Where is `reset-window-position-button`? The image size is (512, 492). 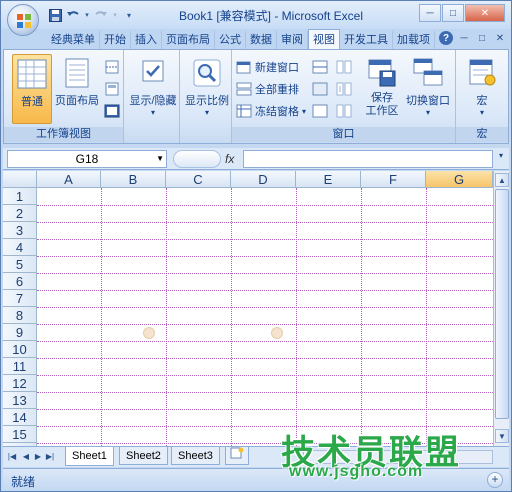
reset-window-position-button is located at coordinates (344, 111).